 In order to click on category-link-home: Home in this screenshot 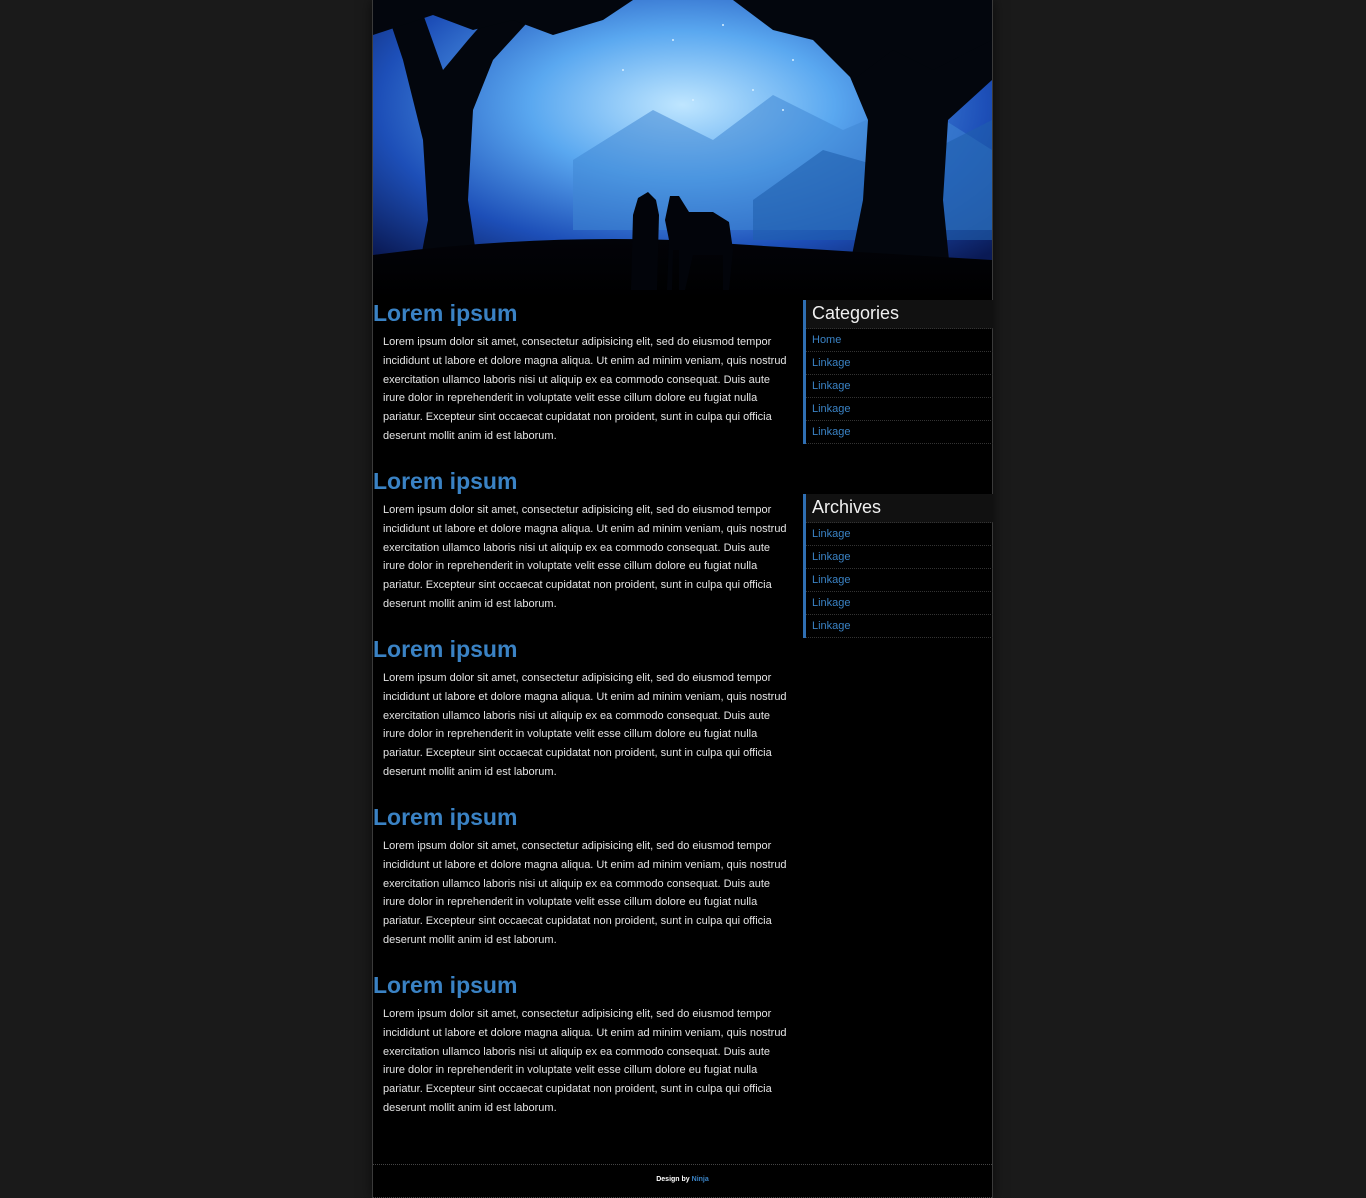, I will do `click(826, 340)`.